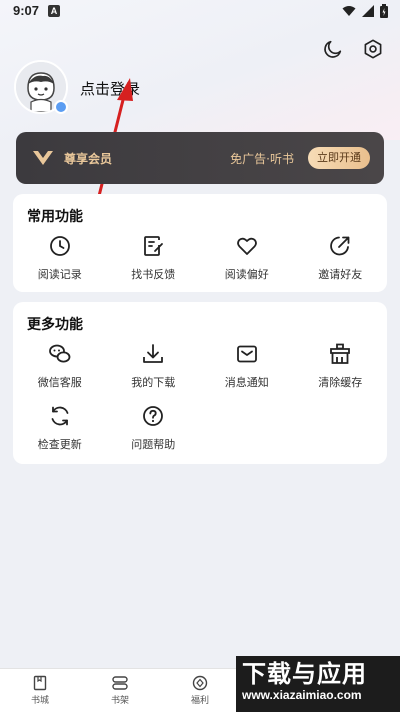  What do you see at coordinates (200, 12) in the screenshot?
I see `status-bar: 9:07 A` at bounding box center [200, 12].